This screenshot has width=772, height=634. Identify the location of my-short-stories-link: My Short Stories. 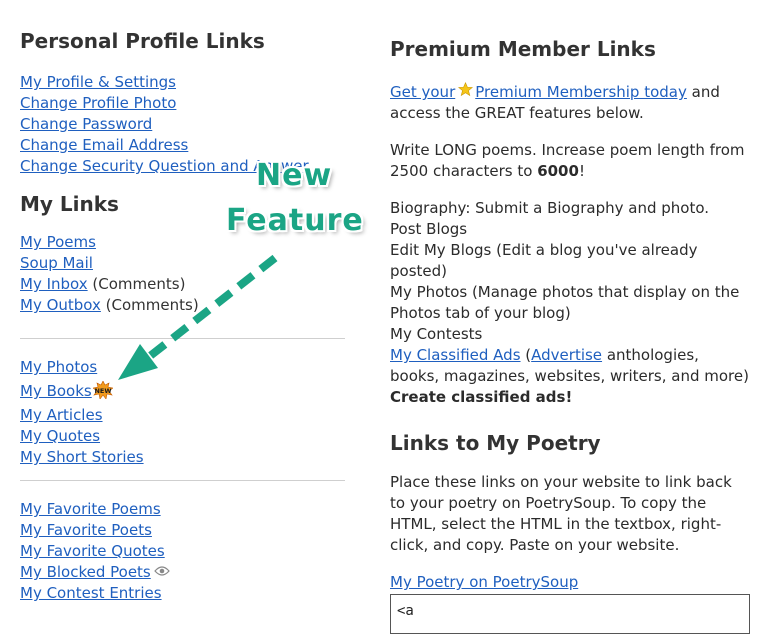
(82, 457).